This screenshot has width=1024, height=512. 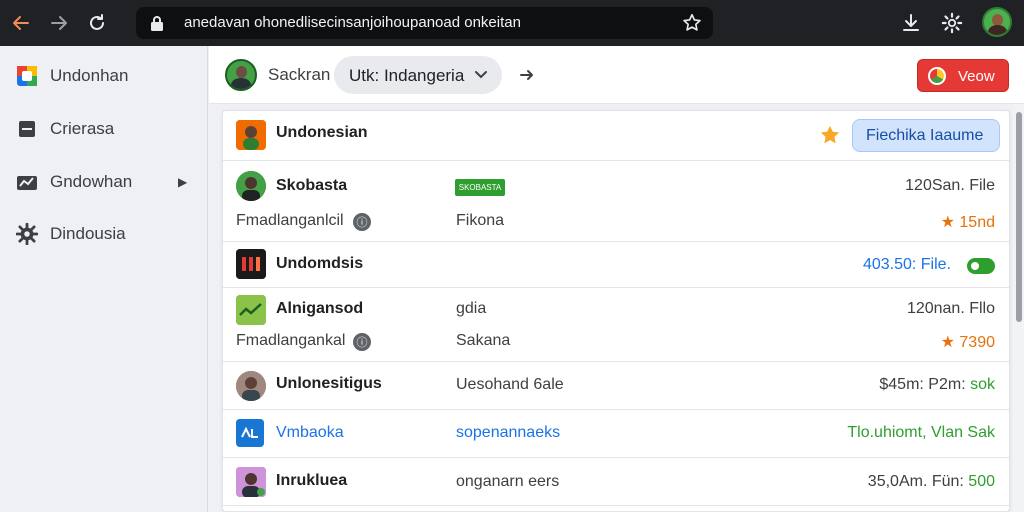 What do you see at coordinates (508, 433) in the screenshot?
I see `item-meta: sopenannaeks` at bounding box center [508, 433].